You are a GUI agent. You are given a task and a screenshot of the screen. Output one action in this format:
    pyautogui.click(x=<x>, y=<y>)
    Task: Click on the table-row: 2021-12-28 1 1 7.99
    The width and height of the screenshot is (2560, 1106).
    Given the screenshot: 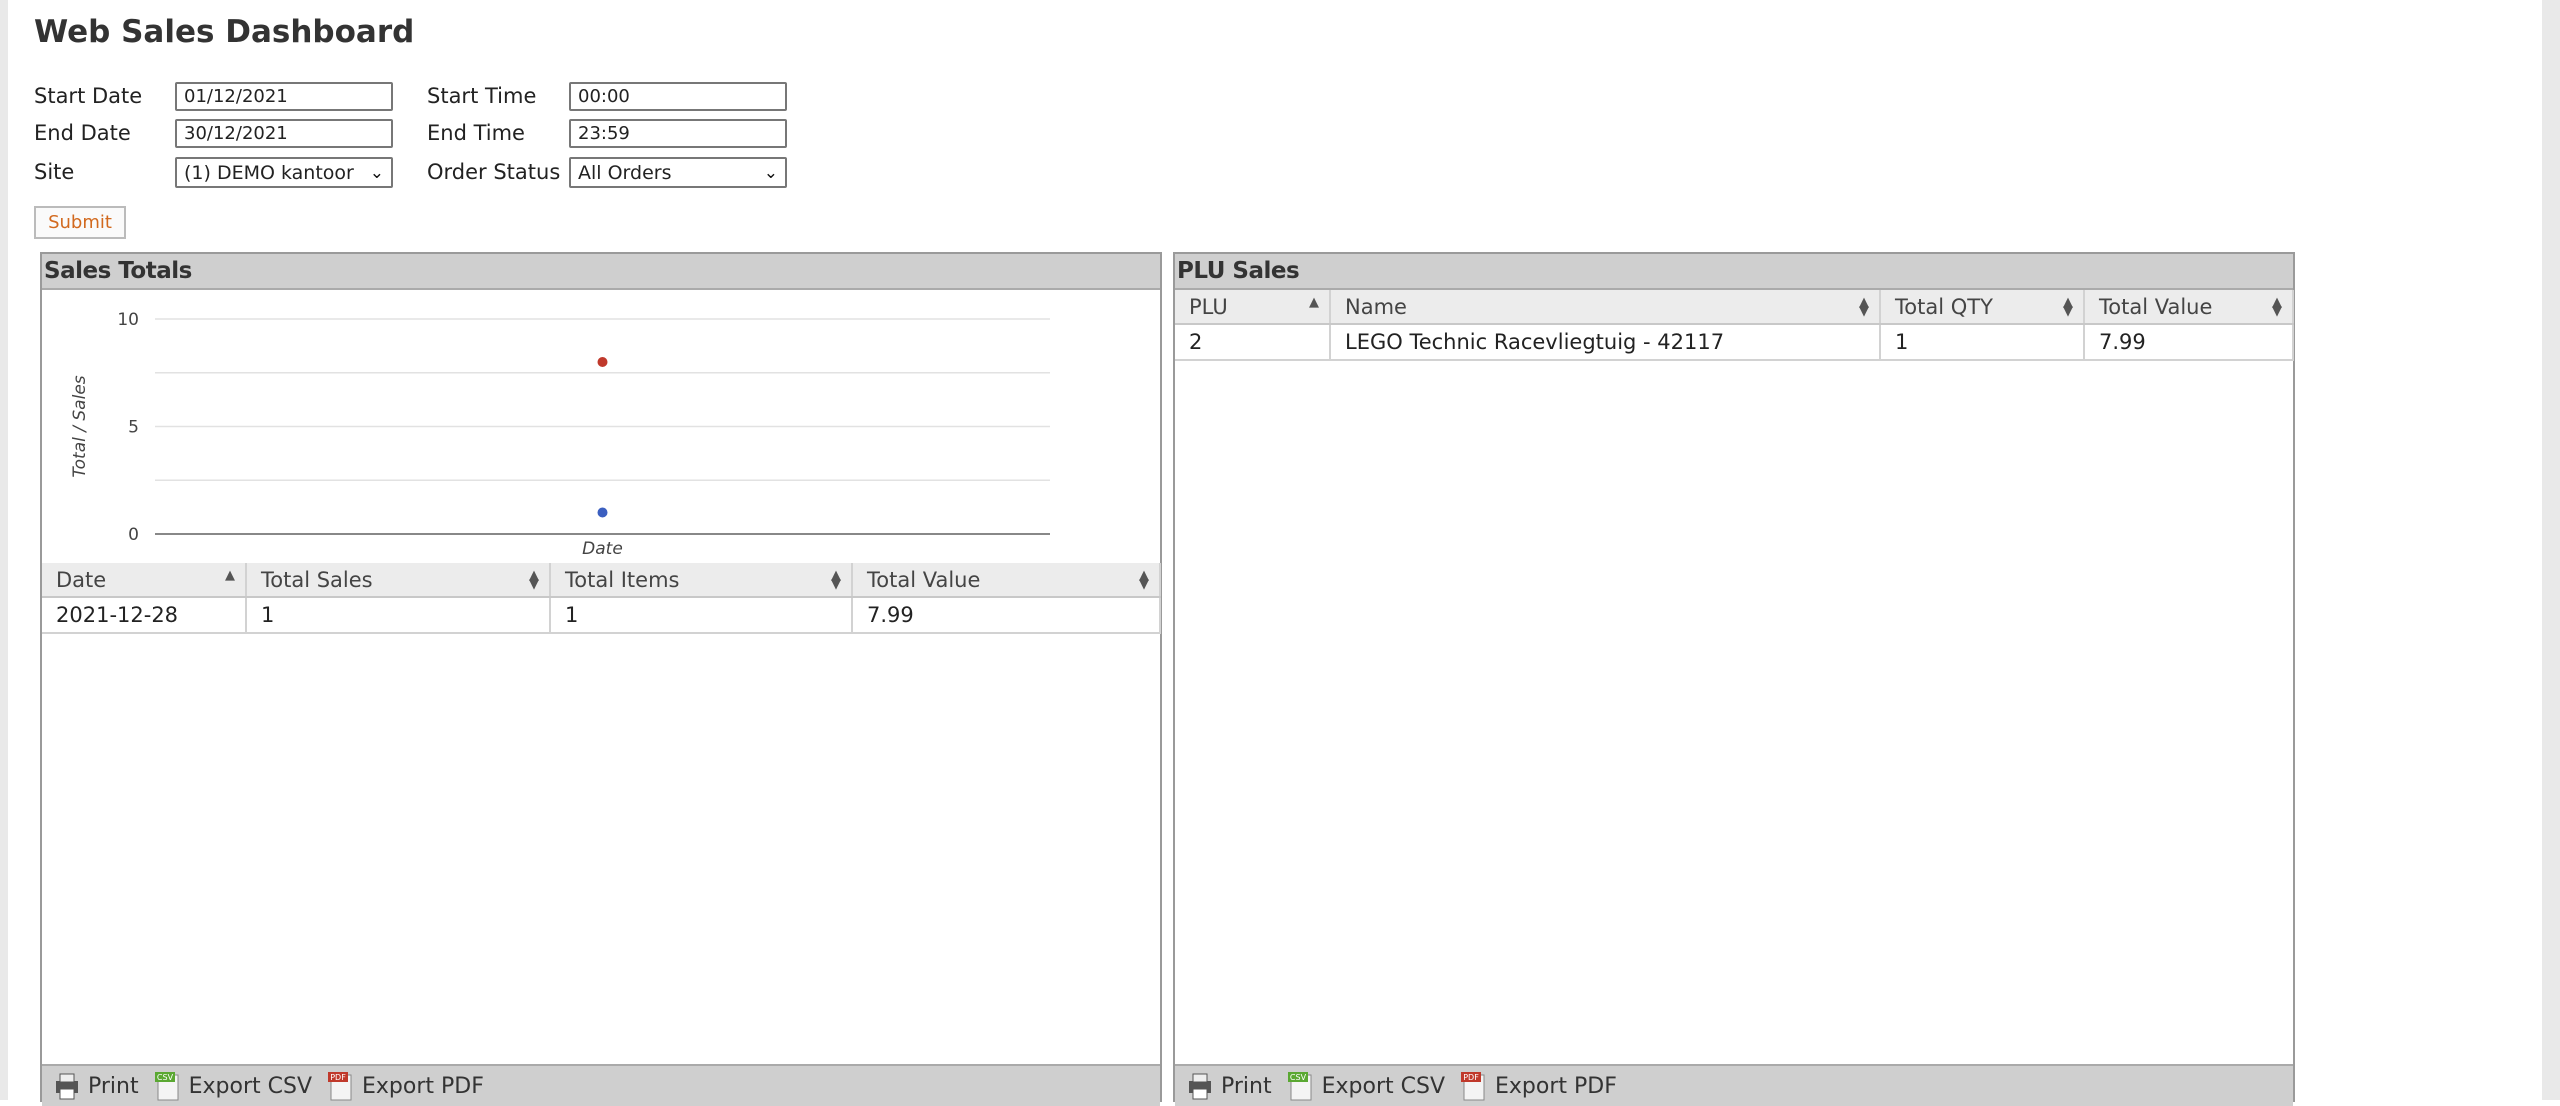 What is the action you would take?
    pyautogui.click(x=601, y=615)
    